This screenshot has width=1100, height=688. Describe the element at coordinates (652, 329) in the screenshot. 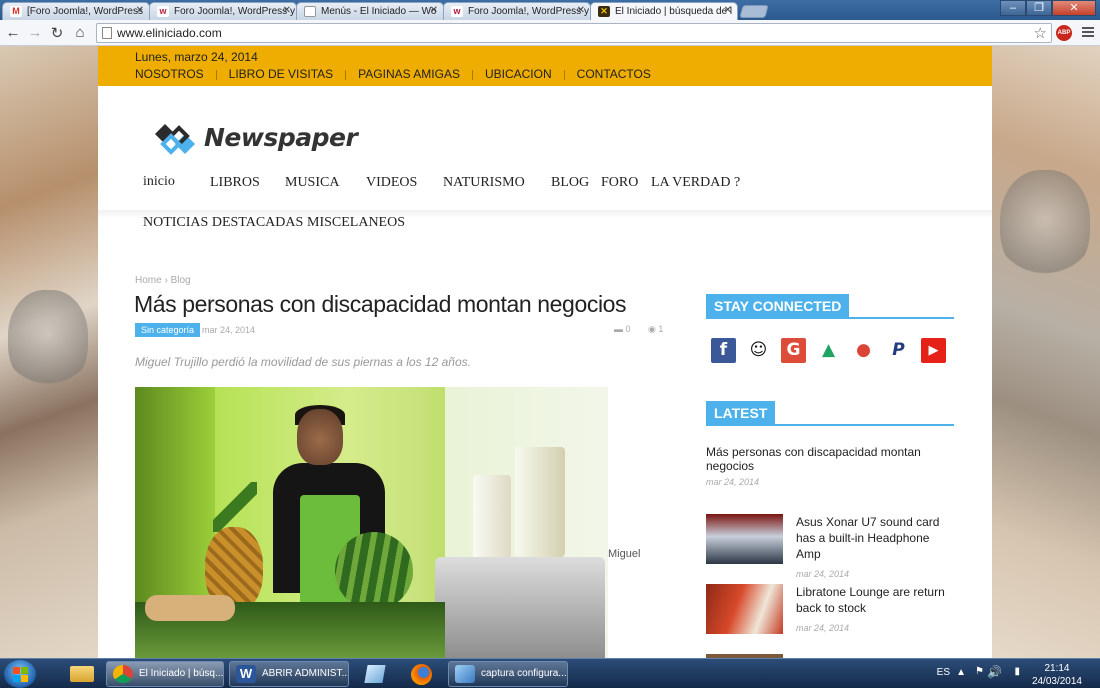

I see `eye-icon: ◉` at that location.